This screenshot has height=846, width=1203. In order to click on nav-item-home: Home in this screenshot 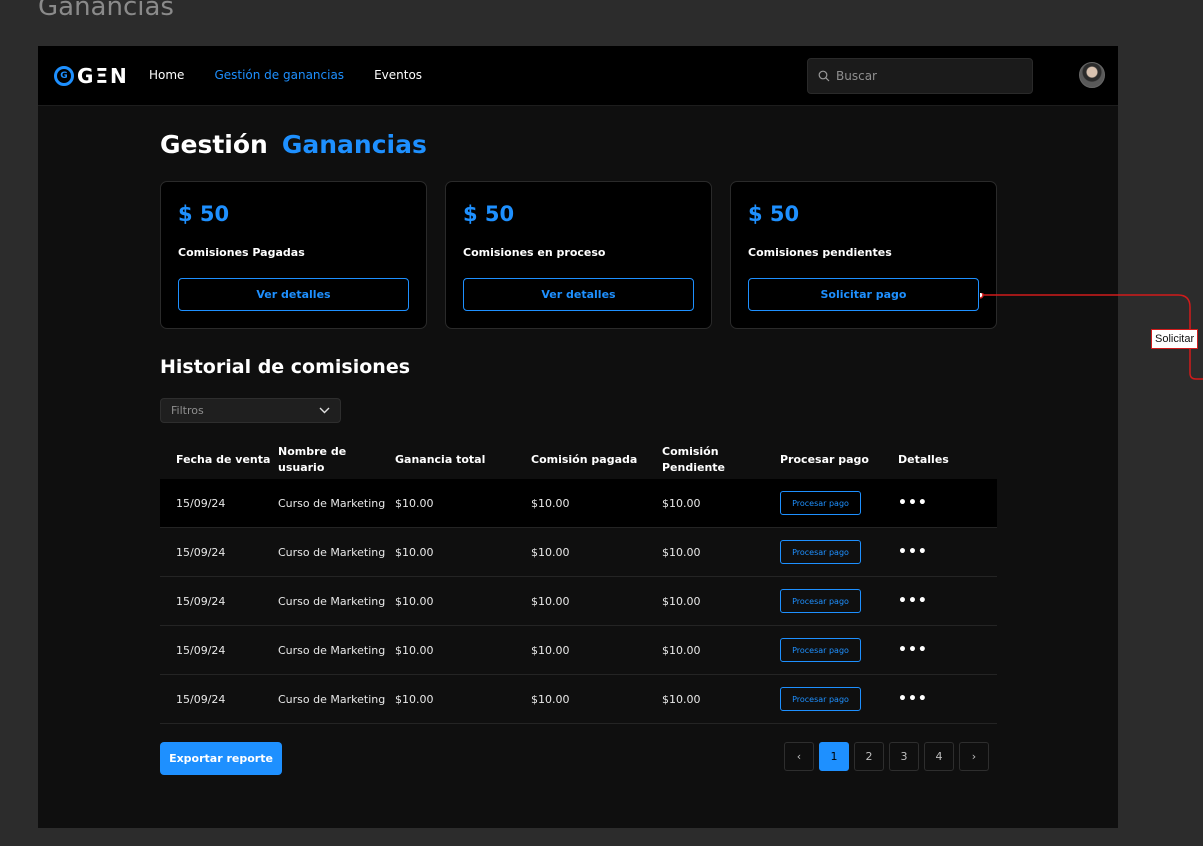, I will do `click(166, 75)`.